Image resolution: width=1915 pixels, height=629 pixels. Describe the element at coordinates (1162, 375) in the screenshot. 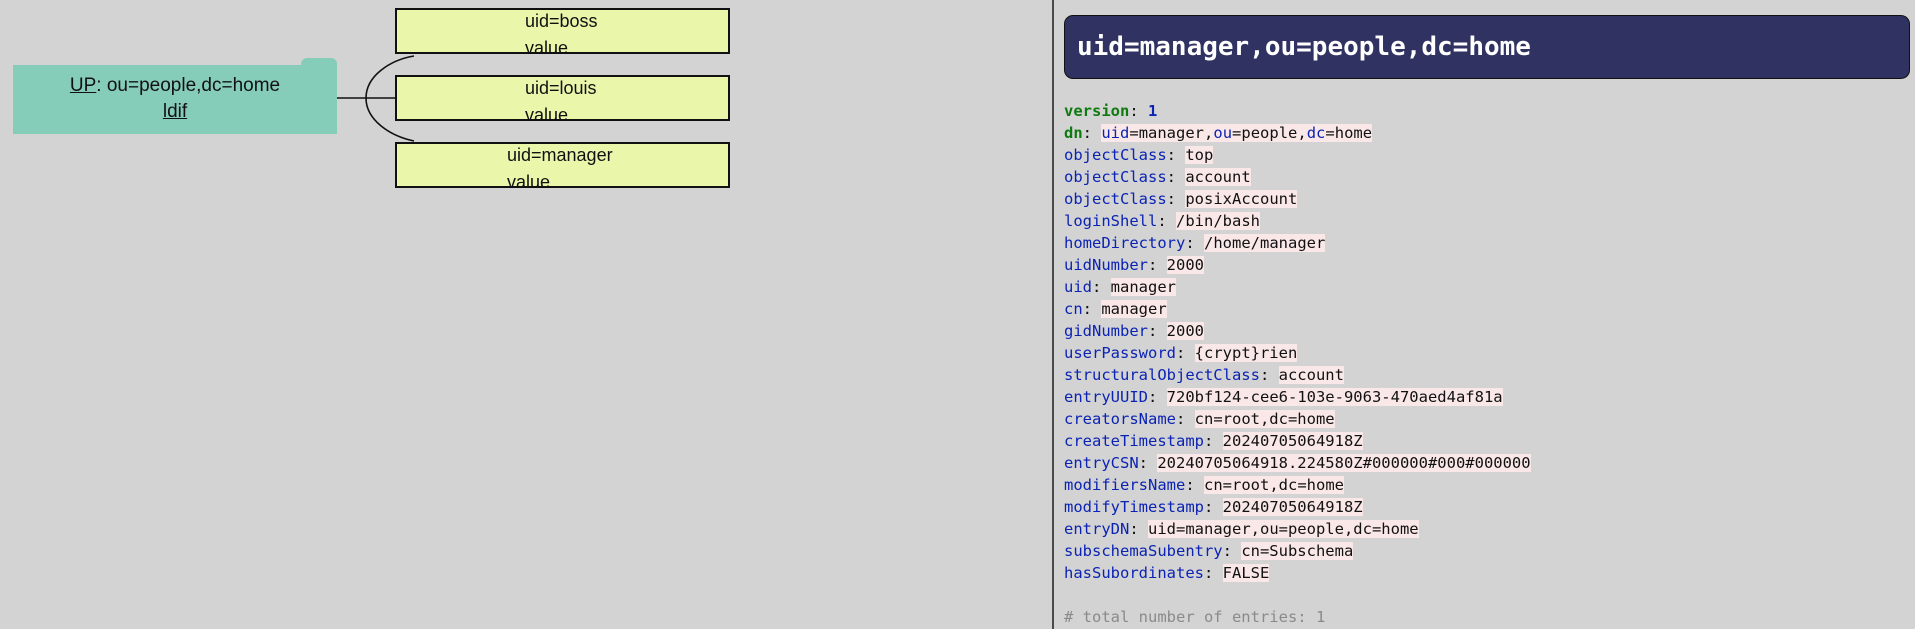

I see `attribute-key: structuralObjectClass` at that location.